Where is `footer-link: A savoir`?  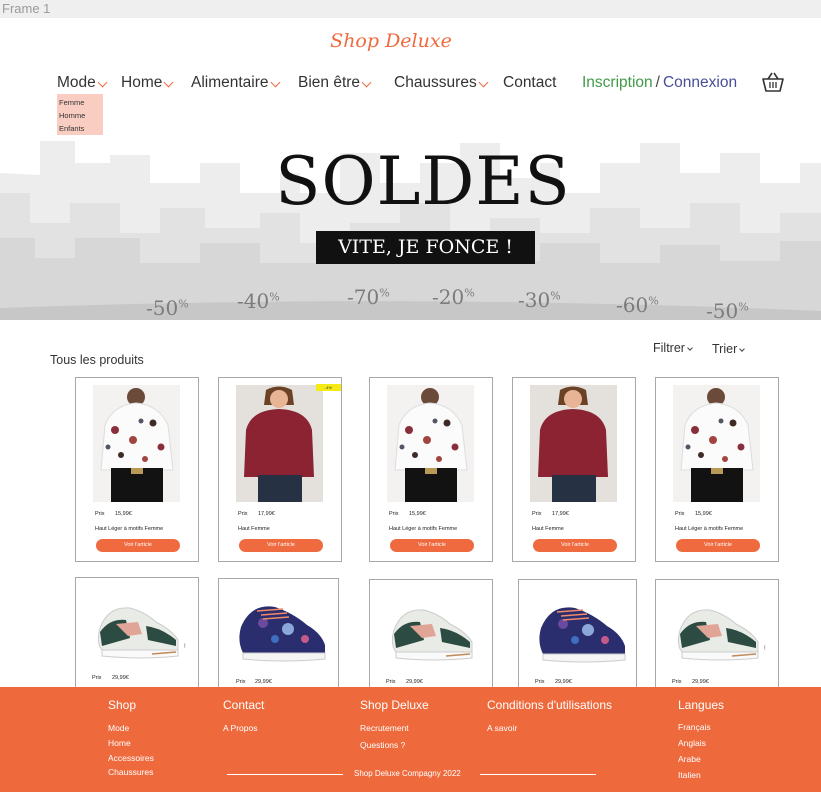 footer-link: A savoir is located at coordinates (502, 728).